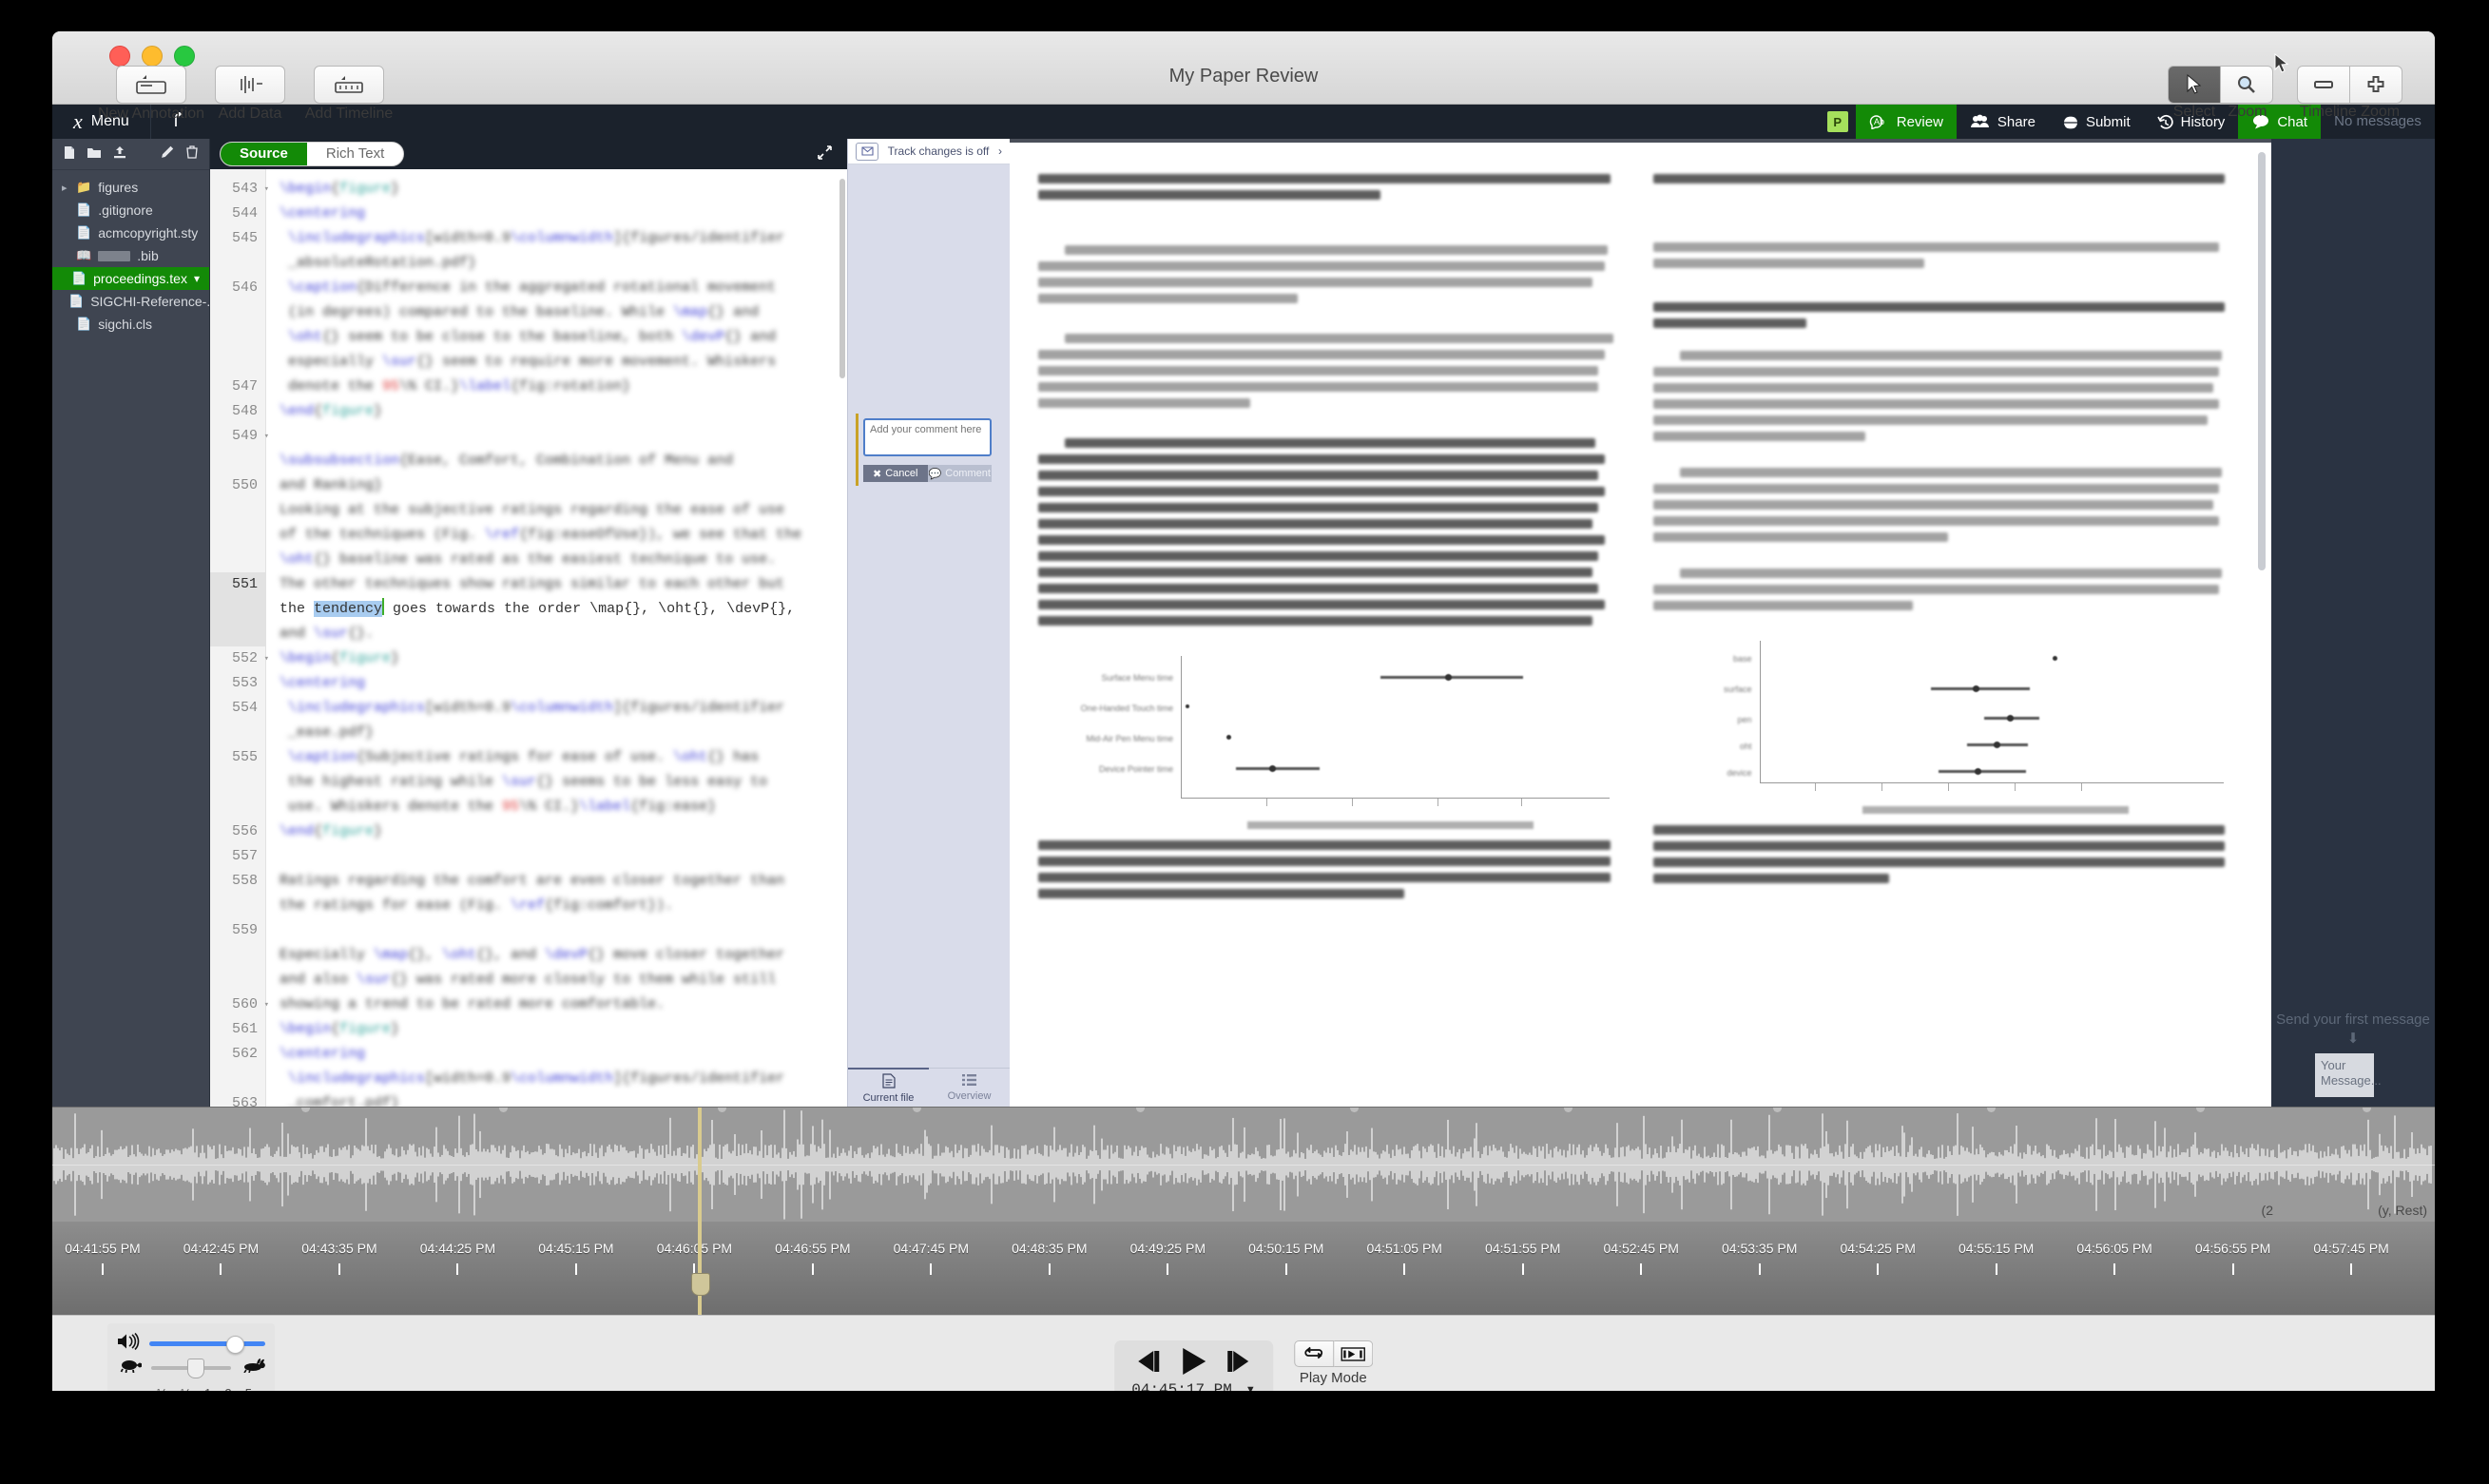  I want to click on line-number: 549, so click(239, 436).